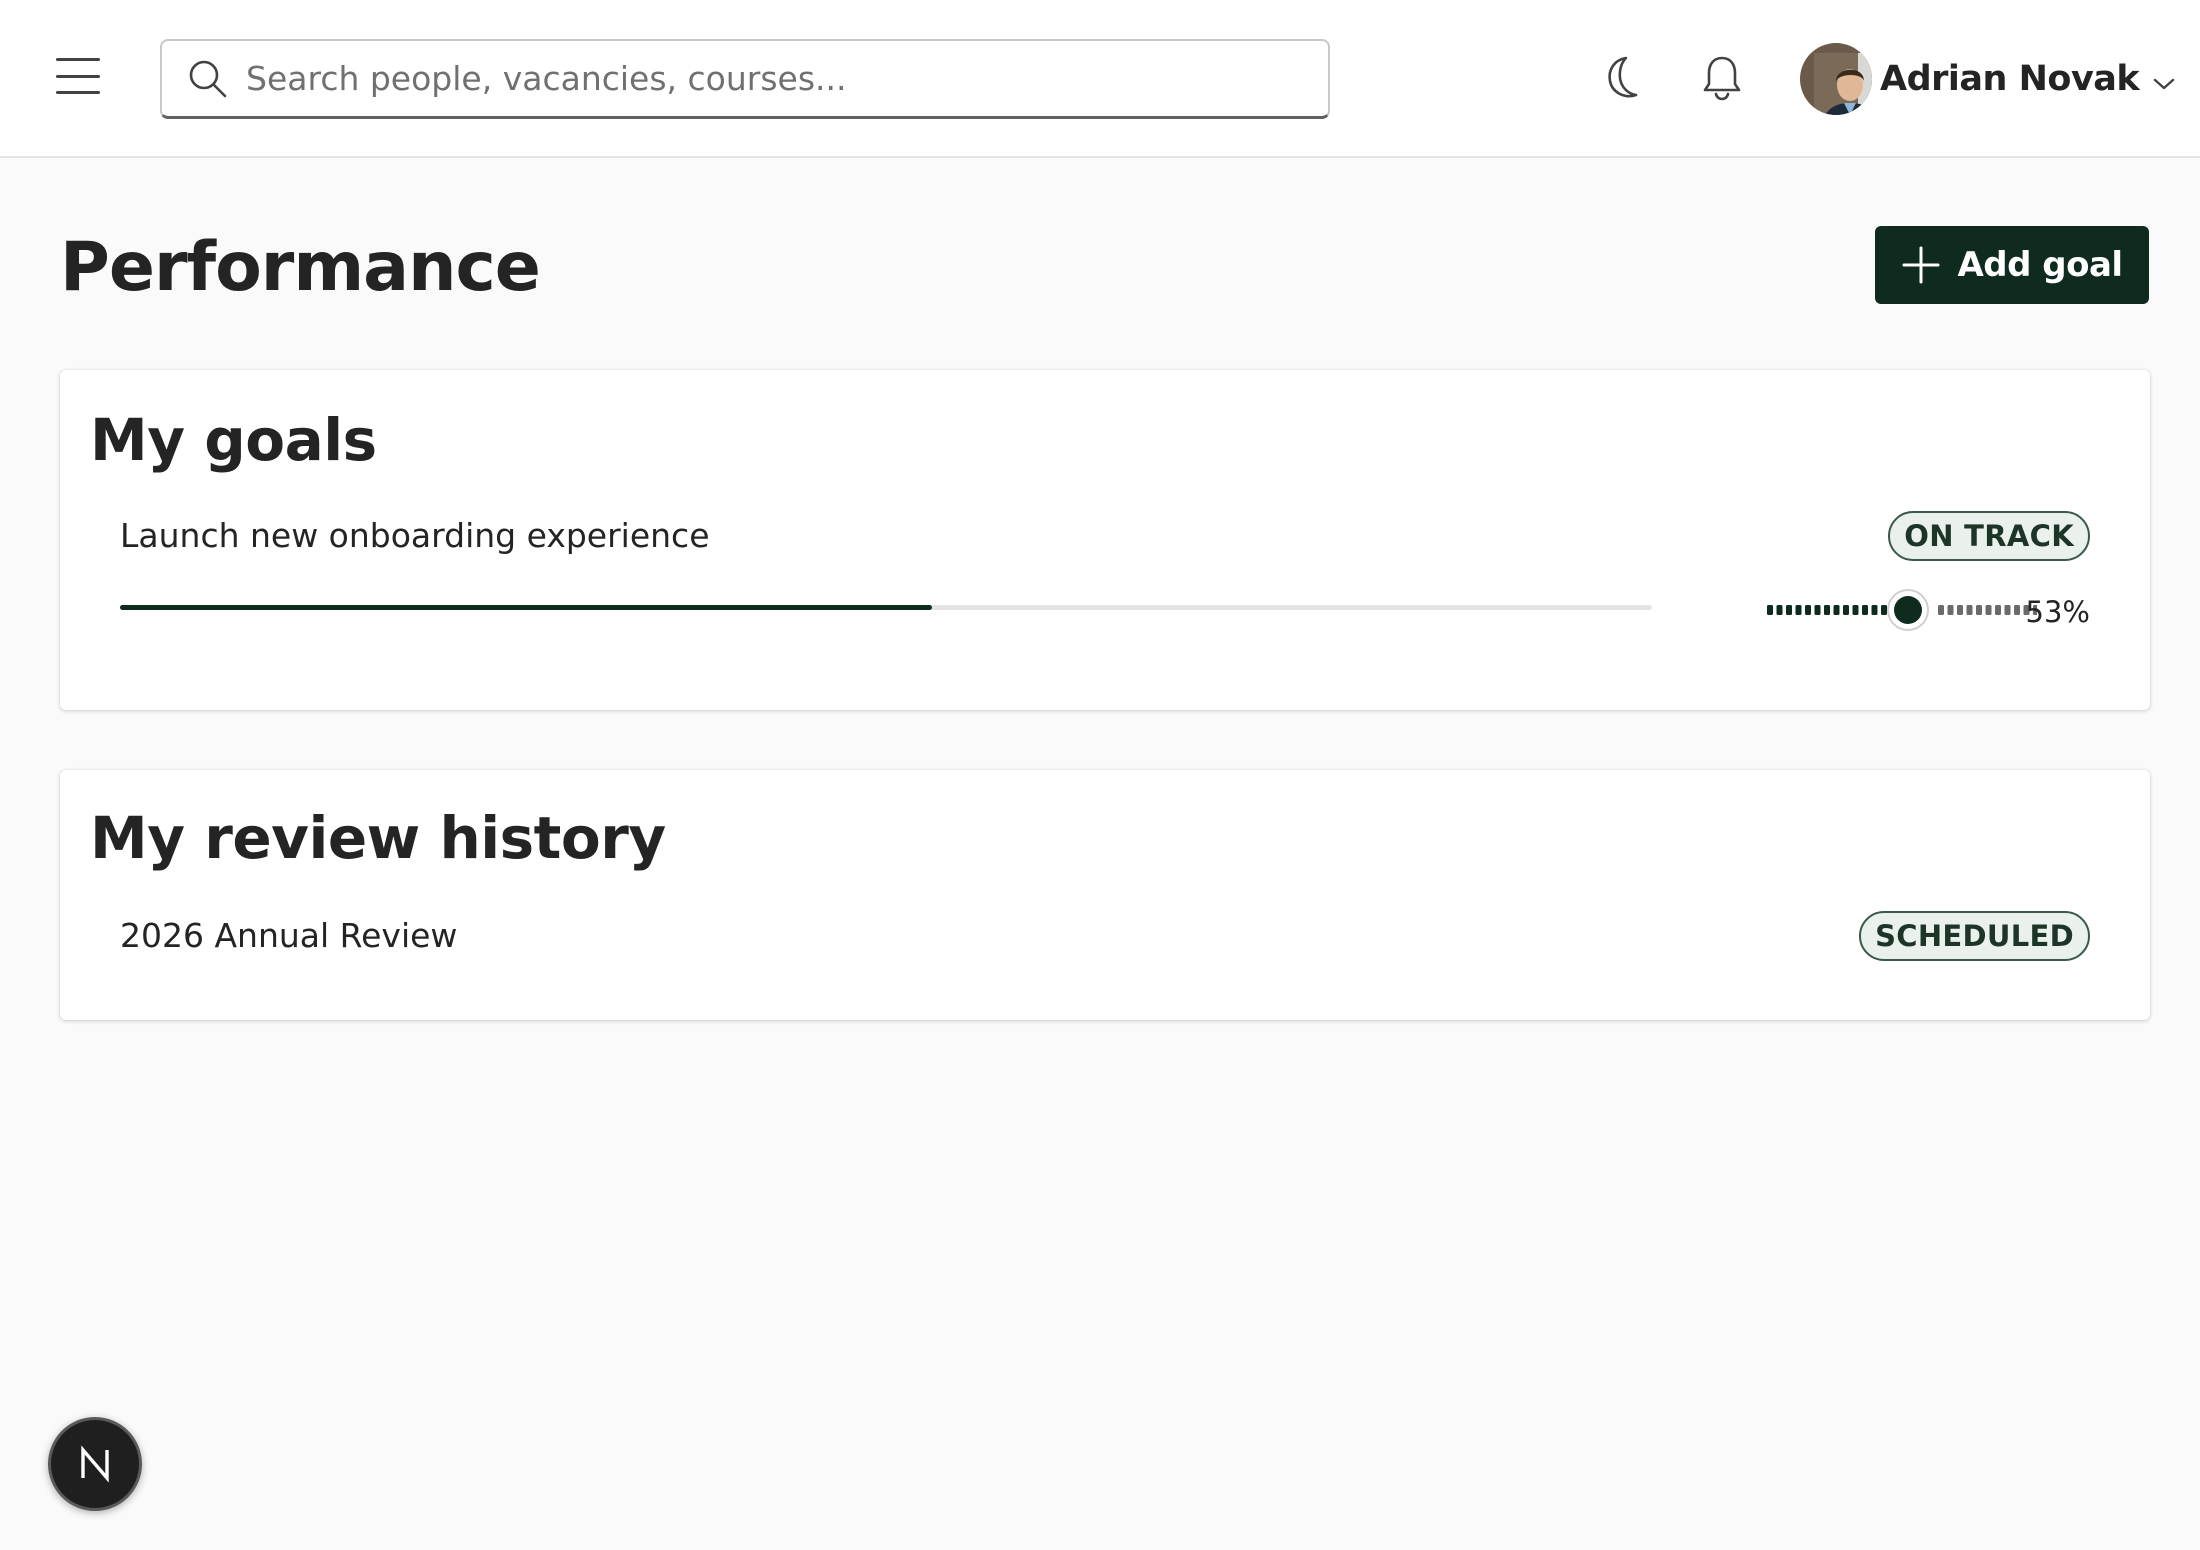 This screenshot has height=1550, width=2200. I want to click on slider-thumb, so click(1908, 610).